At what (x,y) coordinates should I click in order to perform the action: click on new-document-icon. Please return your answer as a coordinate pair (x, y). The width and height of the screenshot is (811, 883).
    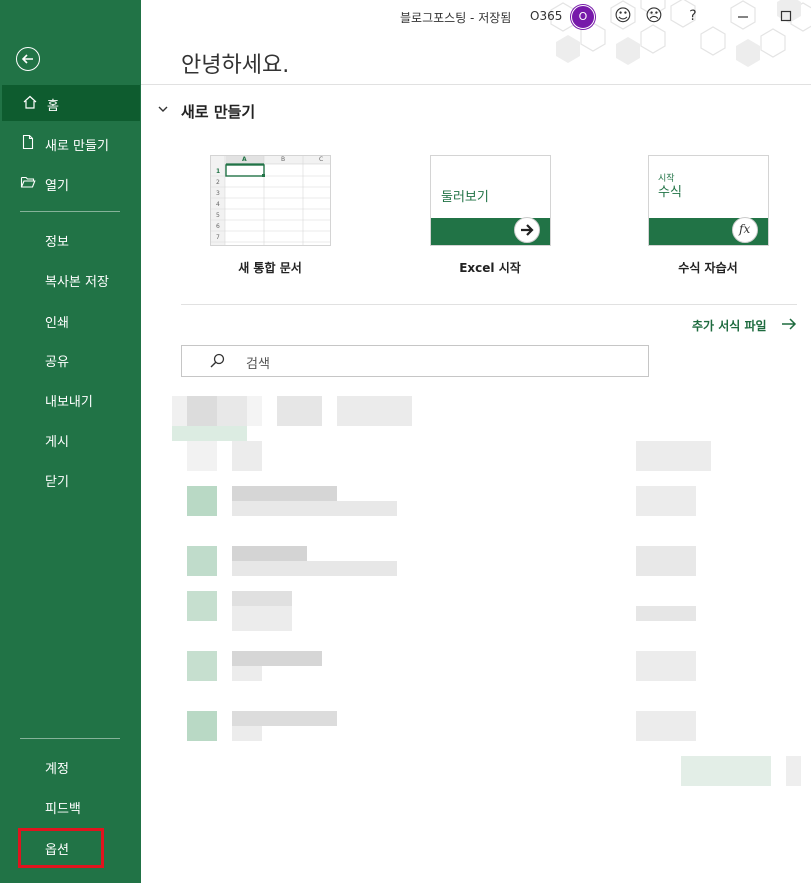
    Looking at the image, I should click on (28, 142).